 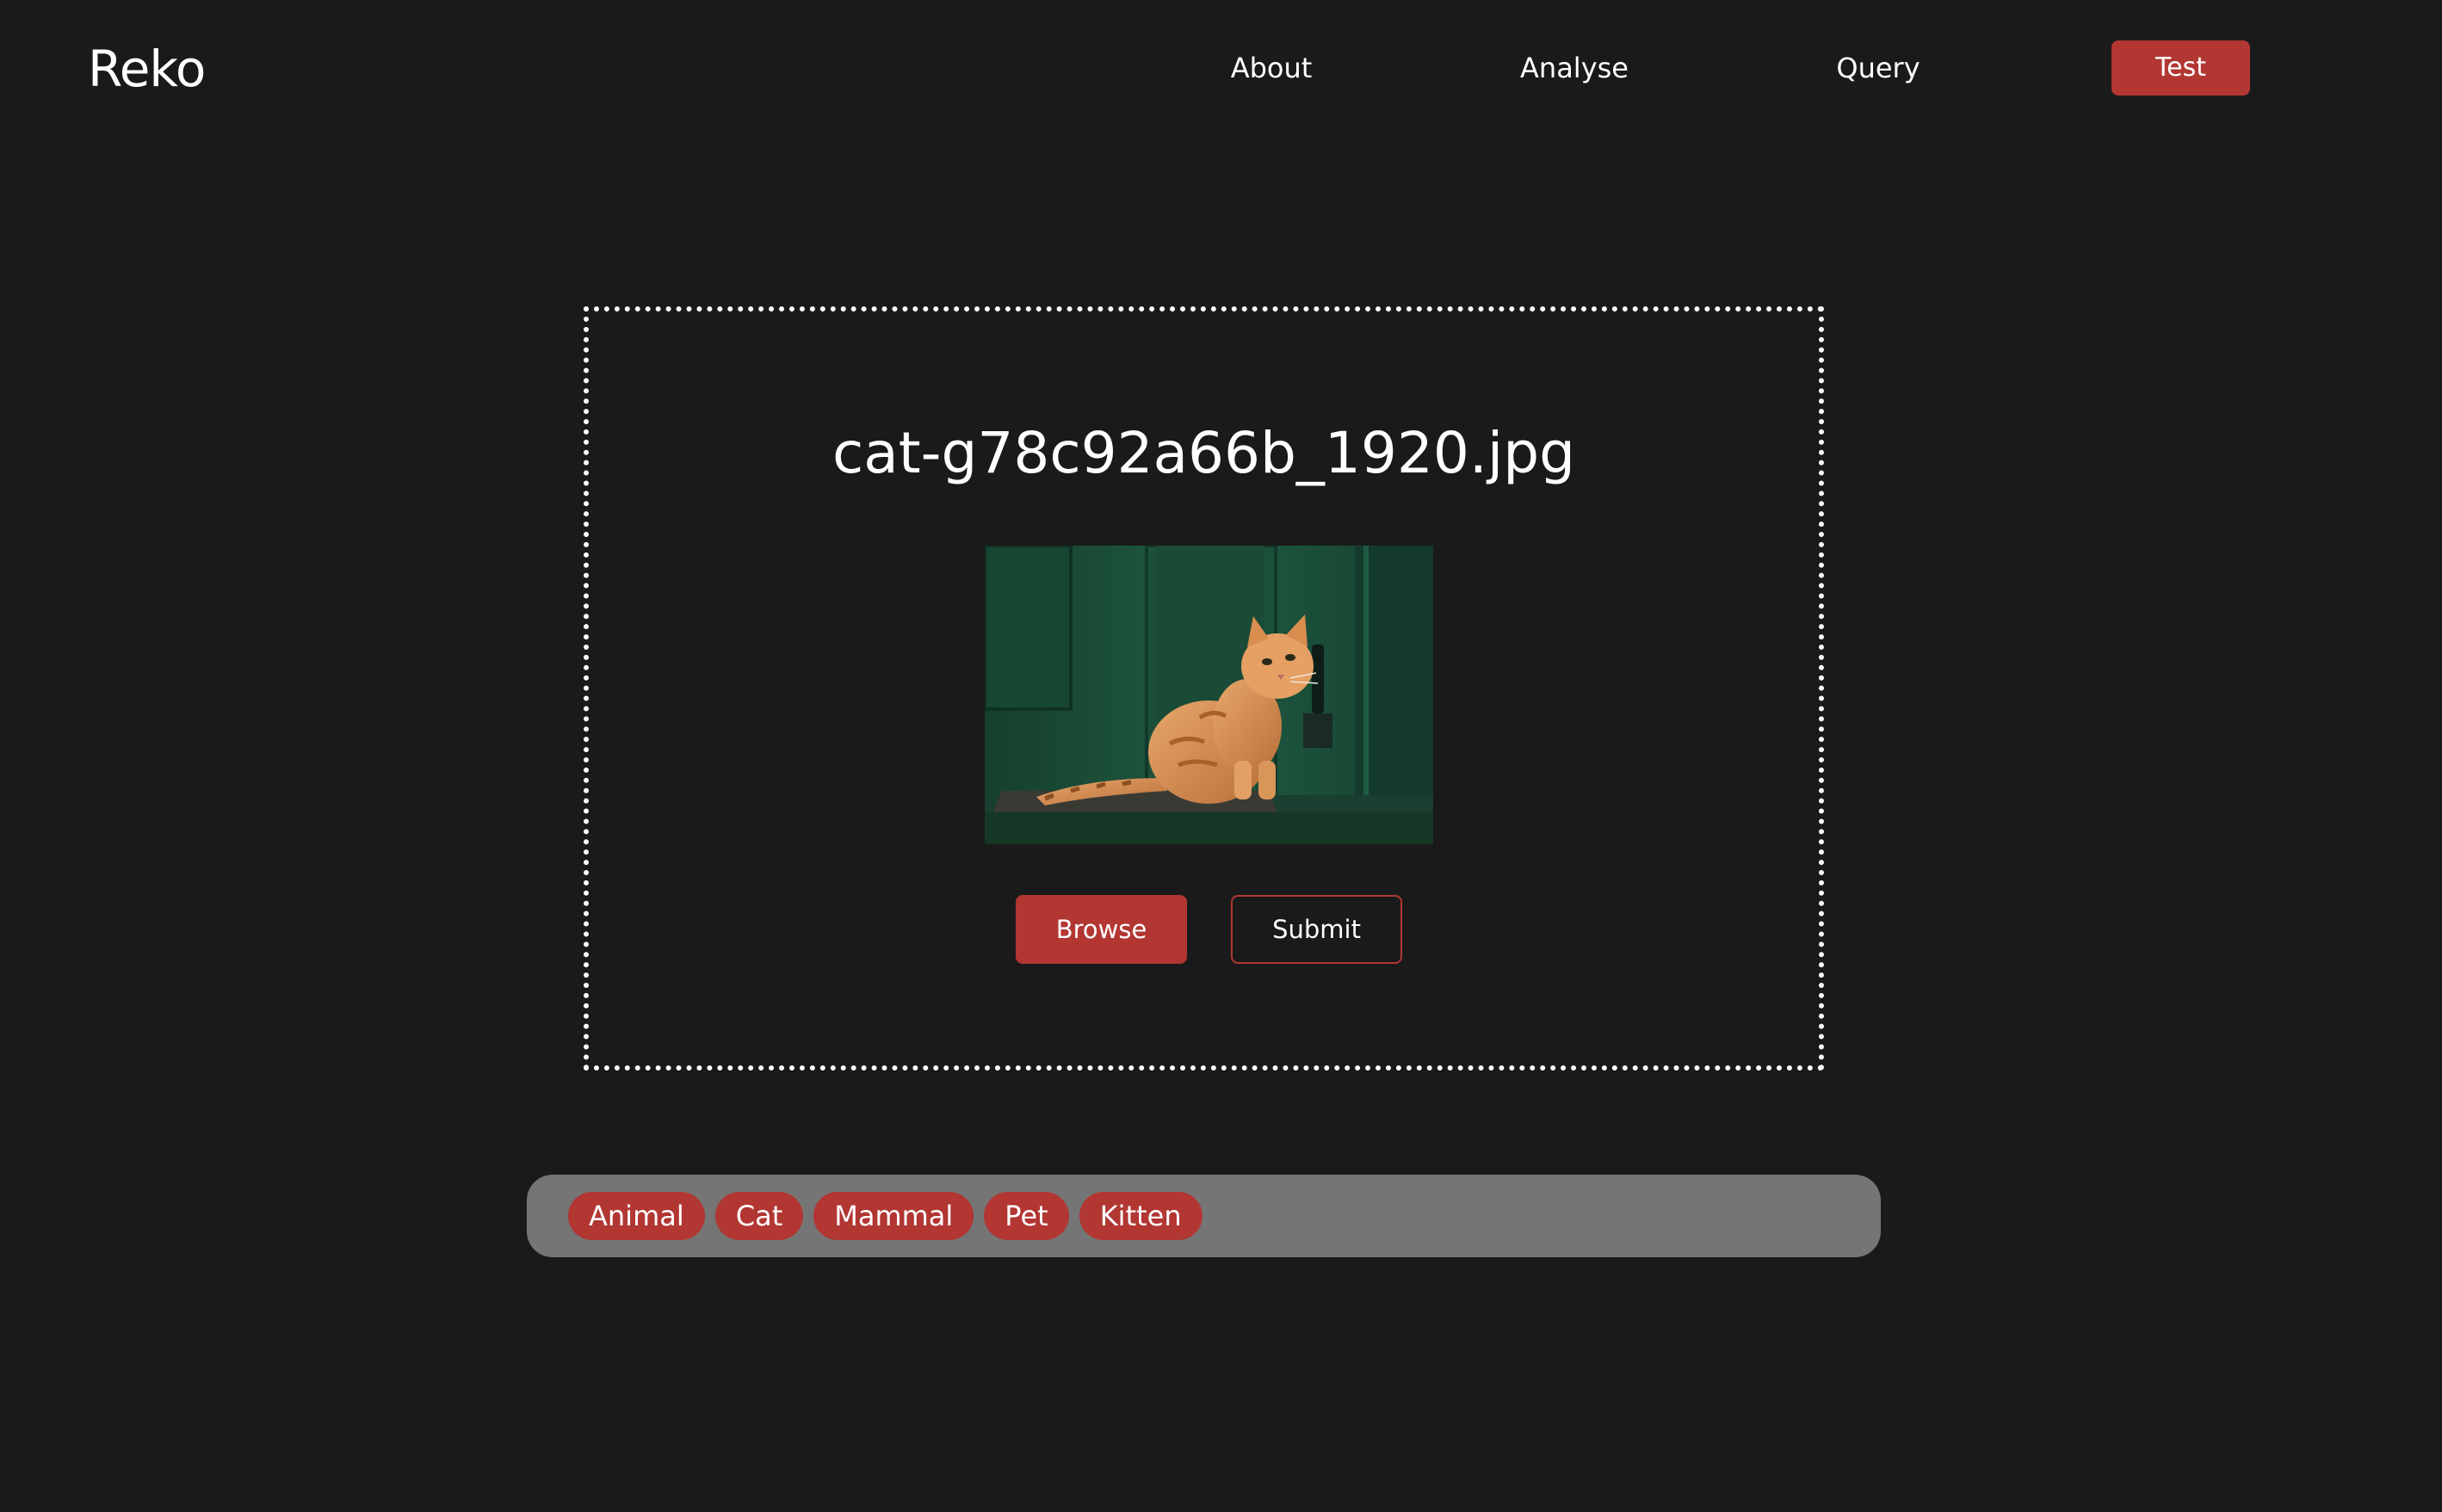 I want to click on label-chip-cat: Cat, so click(x=759, y=1216).